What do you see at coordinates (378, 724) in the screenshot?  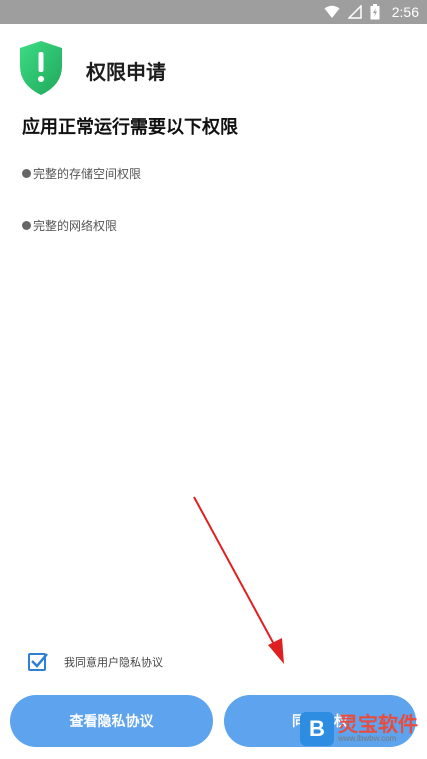 I see `watermark-name: 灵宝软件` at bounding box center [378, 724].